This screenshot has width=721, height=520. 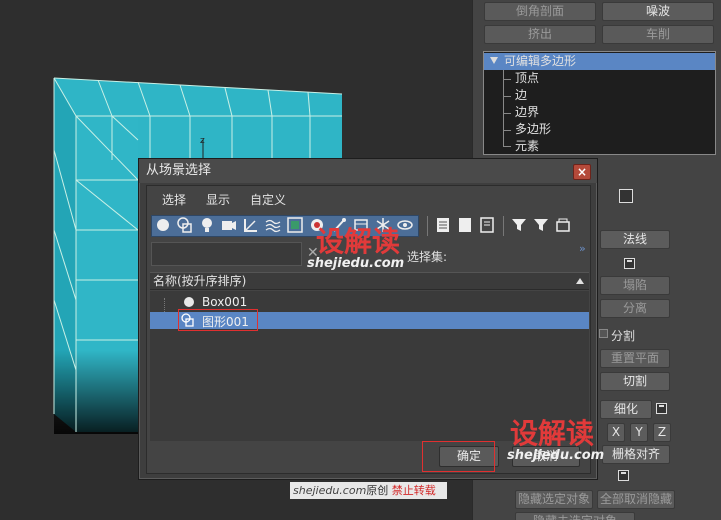 What do you see at coordinates (635, 381) in the screenshot?
I see `slice-button: 切割` at bounding box center [635, 381].